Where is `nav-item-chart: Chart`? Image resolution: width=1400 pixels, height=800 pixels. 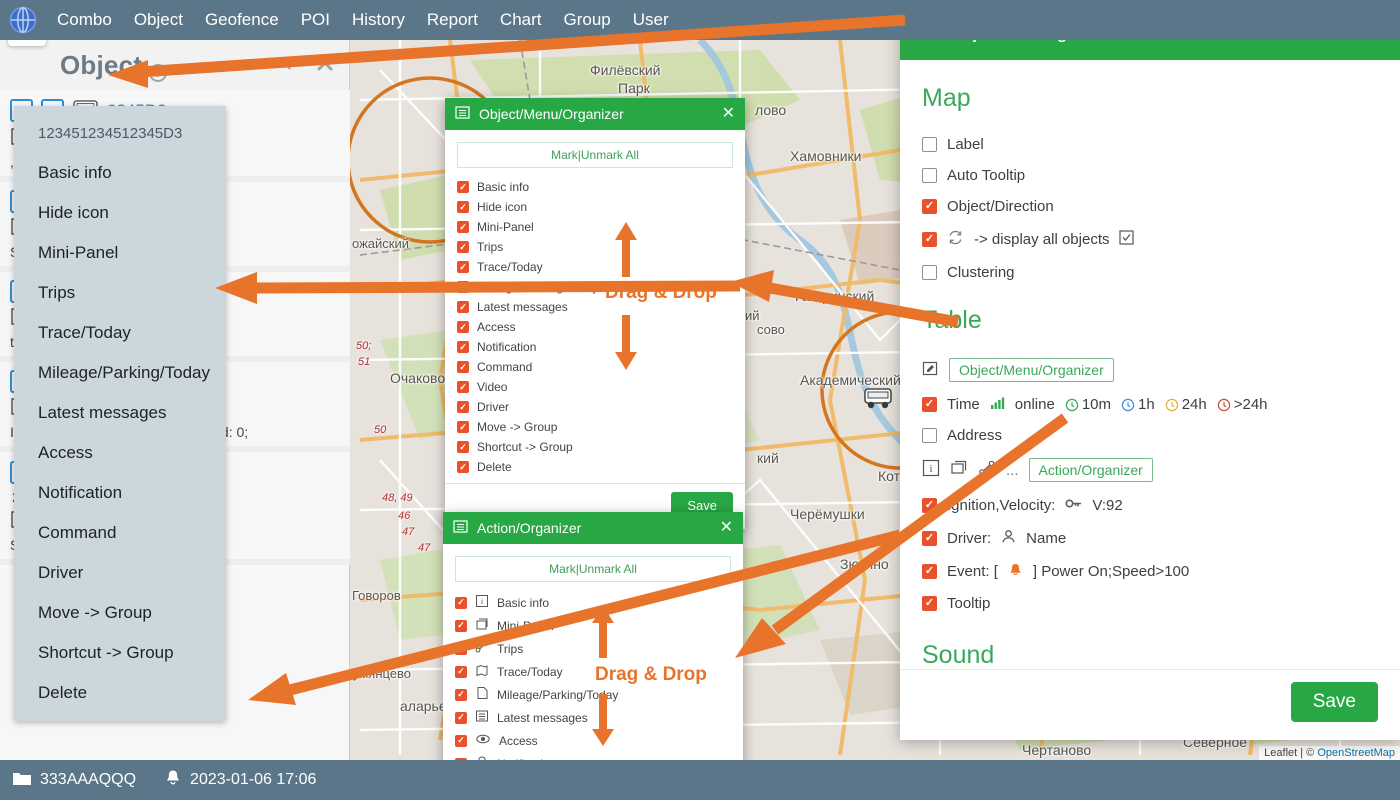 nav-item-chart: Chart is located at coordinates (521, 20).